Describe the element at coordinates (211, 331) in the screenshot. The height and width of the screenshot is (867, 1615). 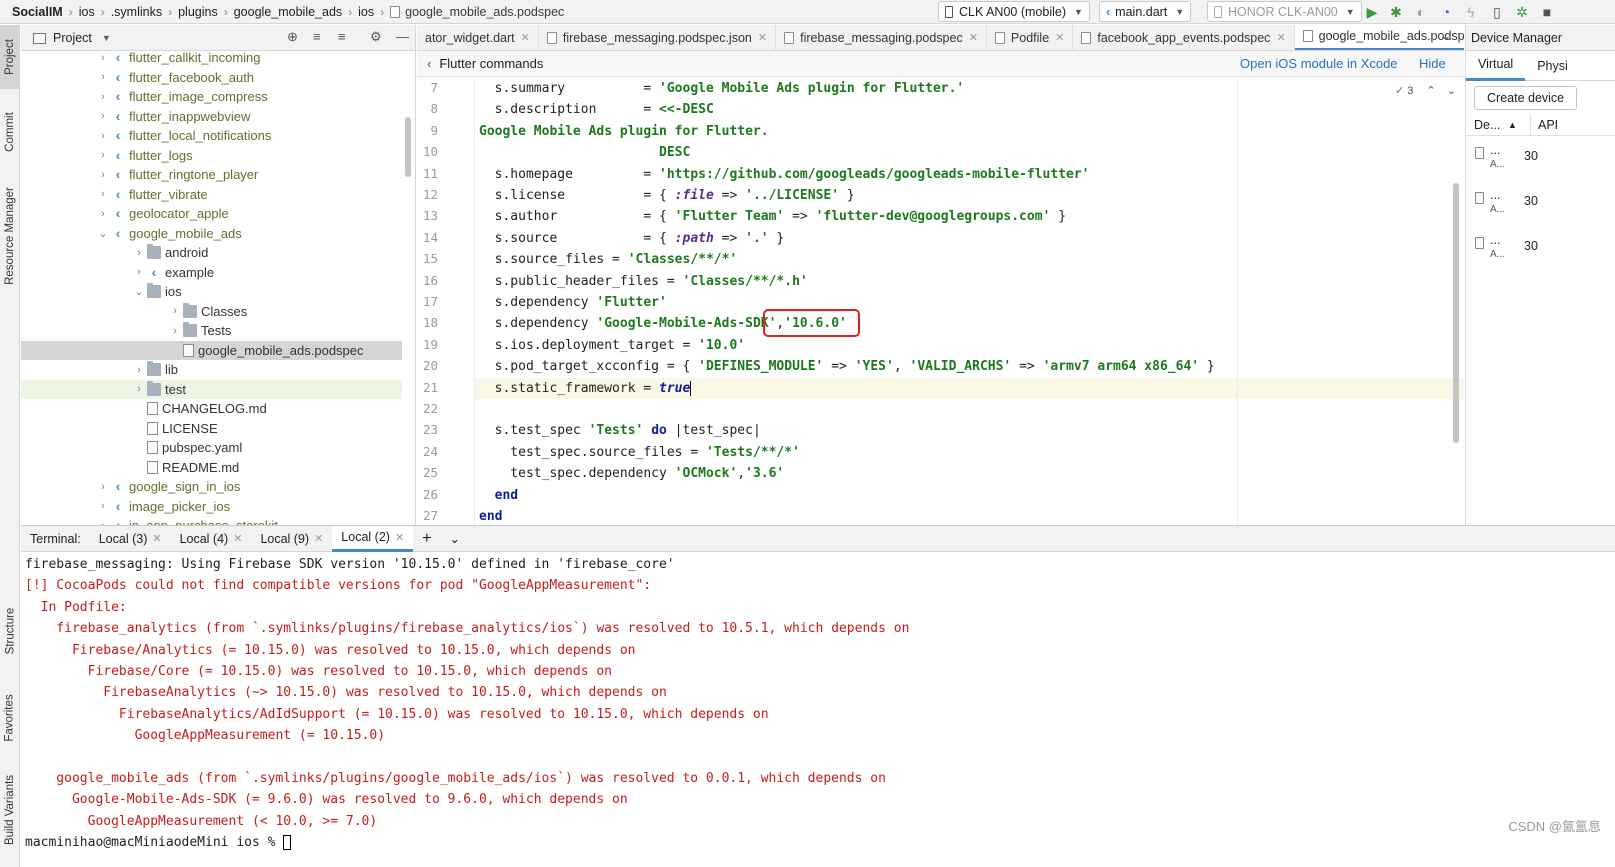
I see `tree-item: › Tests` at that location.